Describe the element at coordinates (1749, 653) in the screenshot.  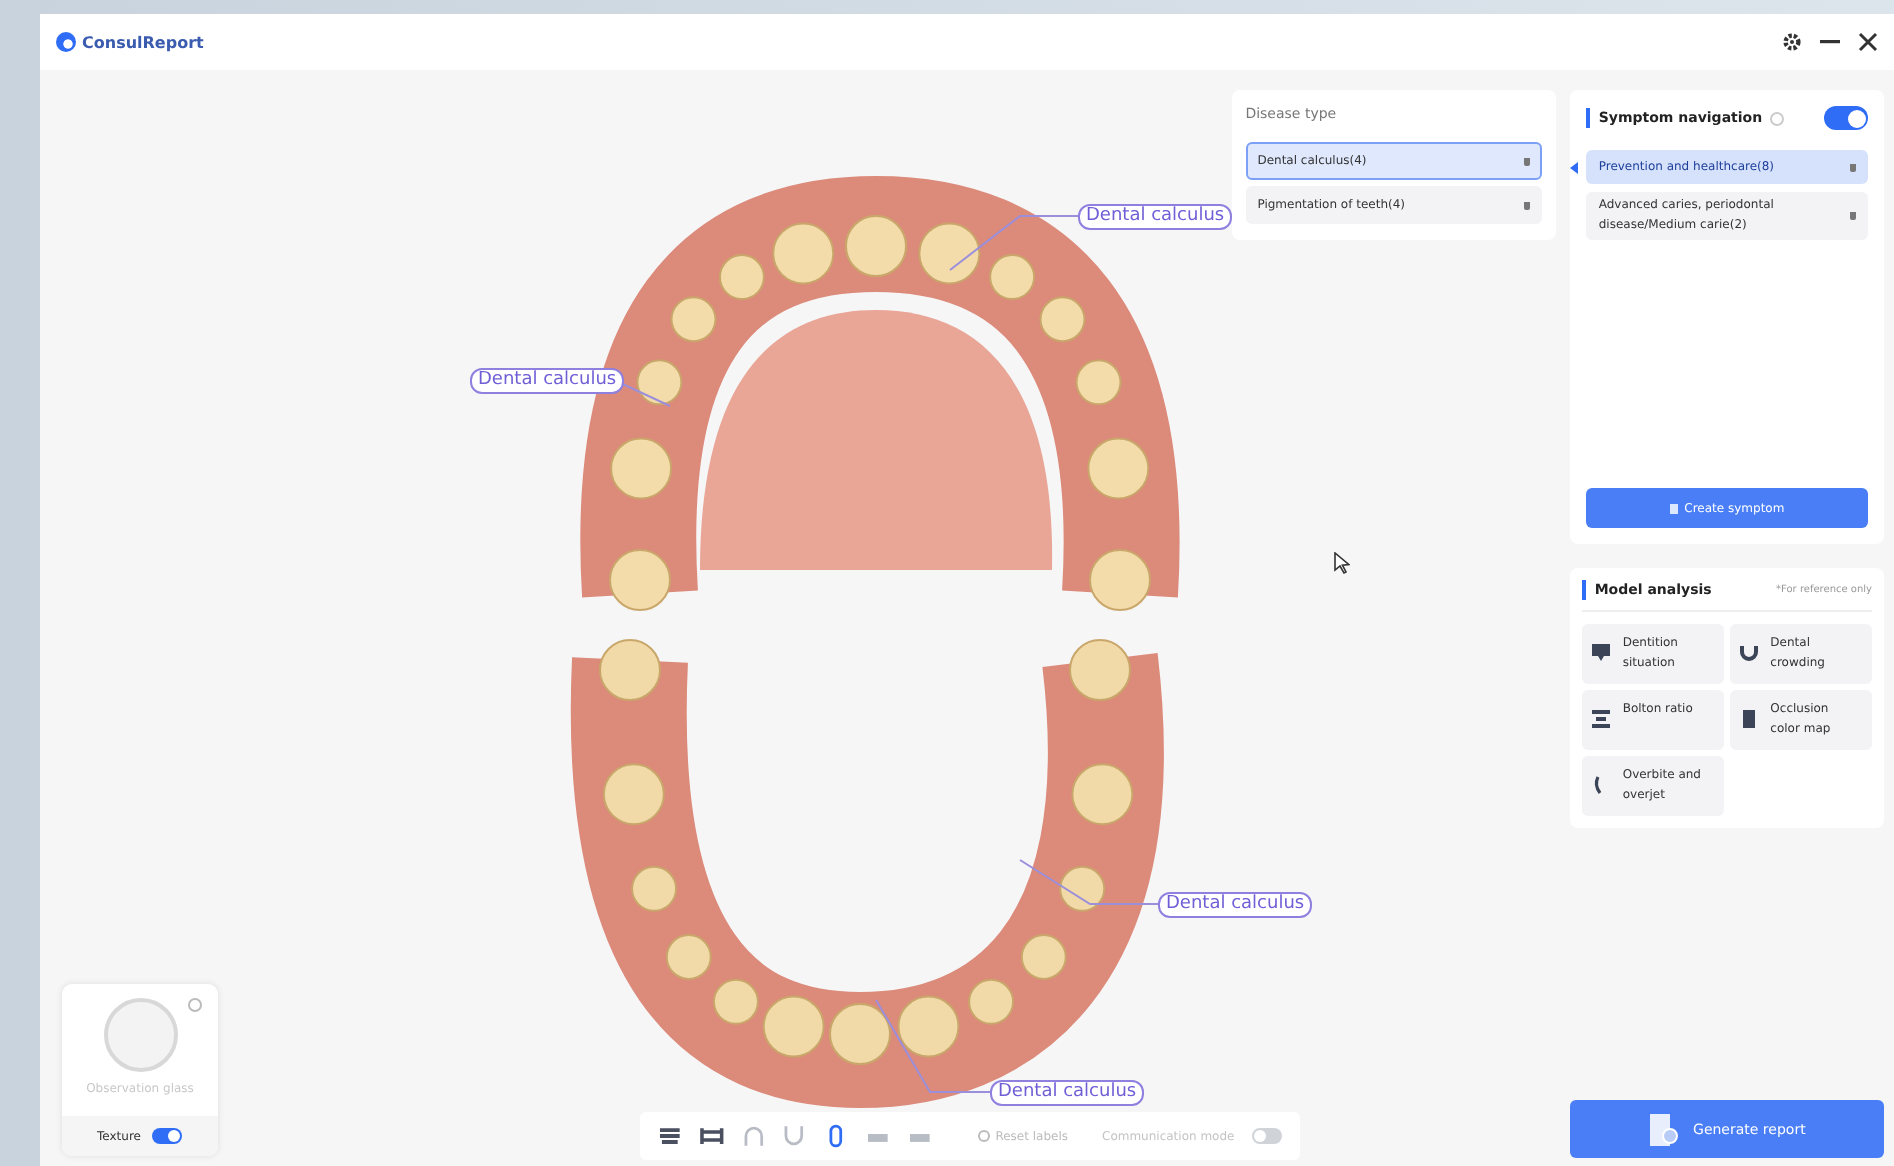
I see `arch-icon` at that location.